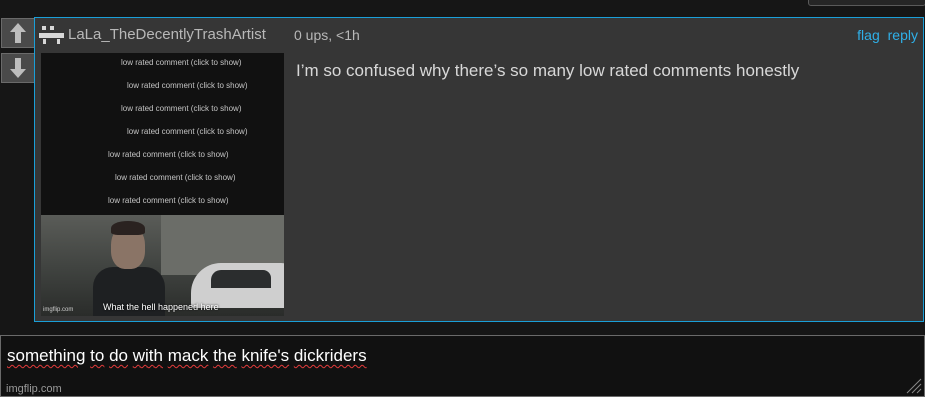  I want to click on resize-handle-icon, so click(913, 385).